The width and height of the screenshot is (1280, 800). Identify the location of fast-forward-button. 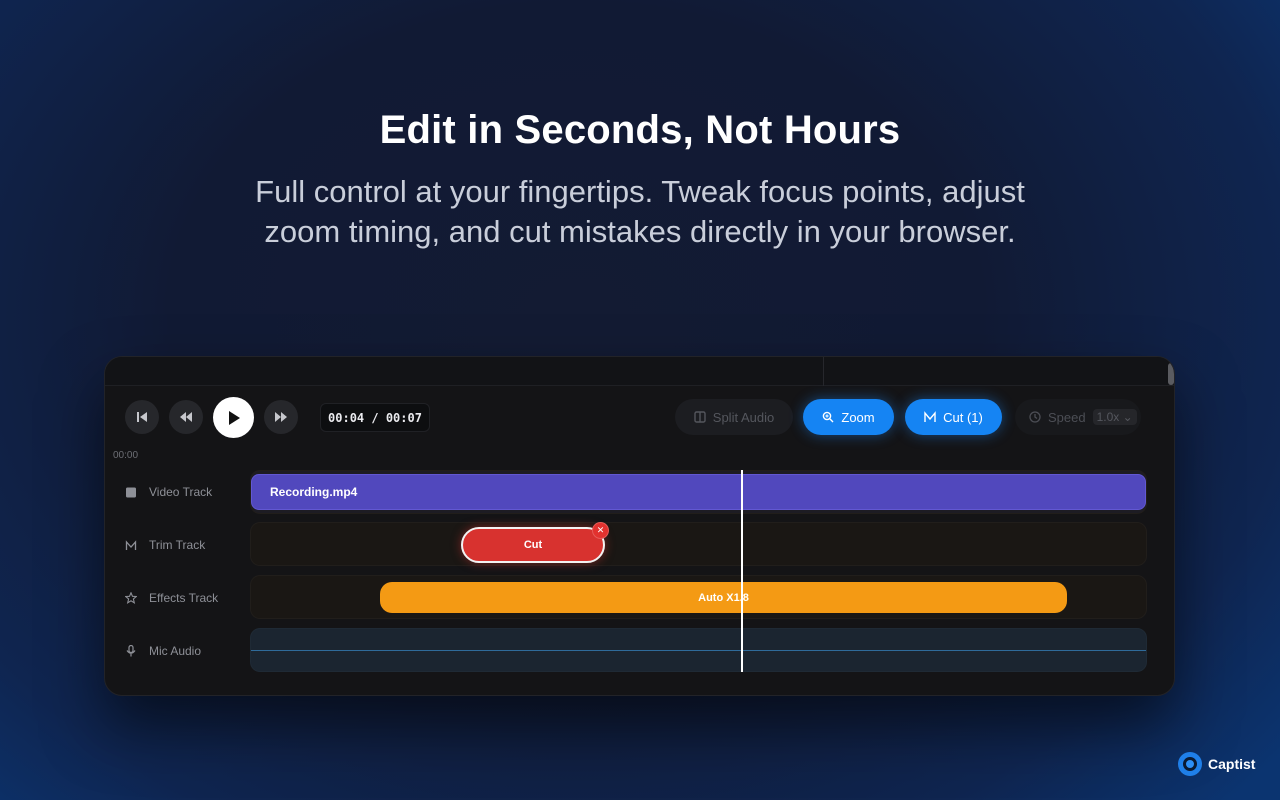
(281, 417).